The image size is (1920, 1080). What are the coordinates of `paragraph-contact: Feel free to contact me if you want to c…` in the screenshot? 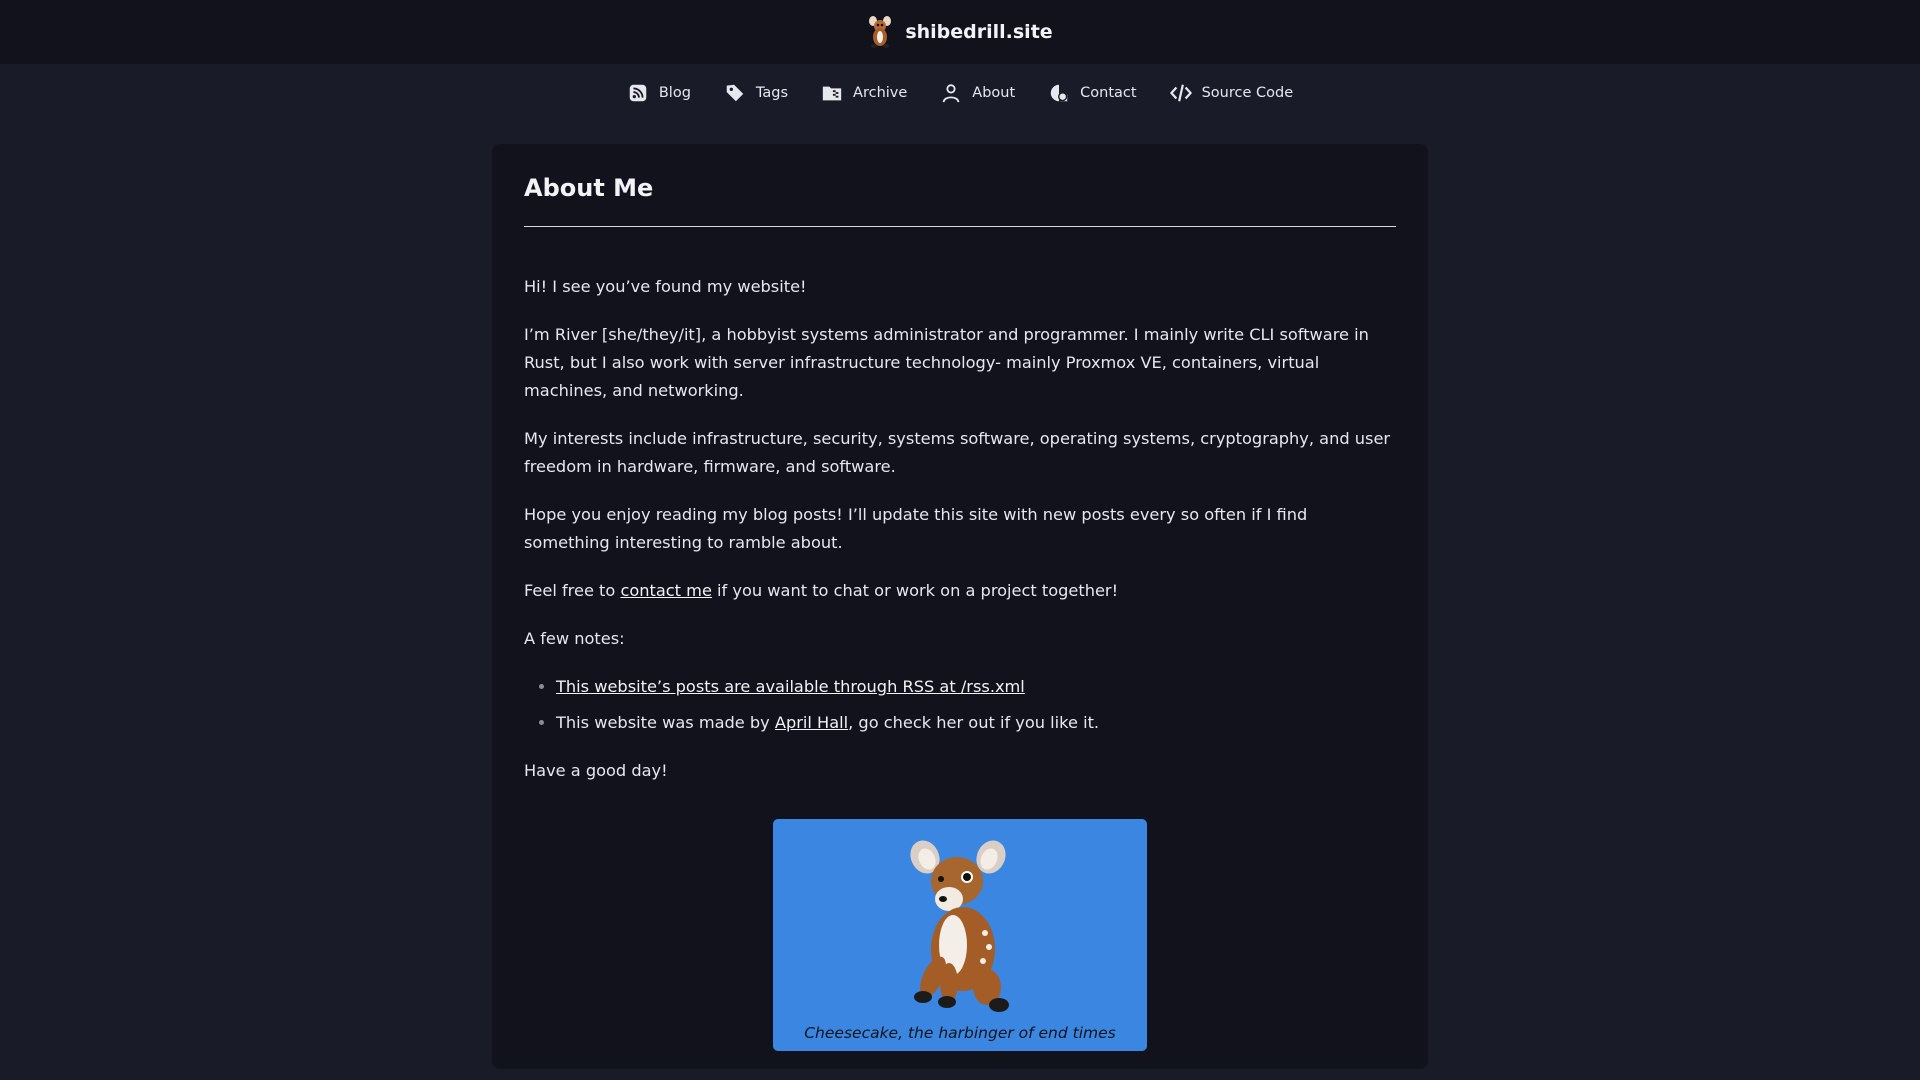 It's located at (960, 591).